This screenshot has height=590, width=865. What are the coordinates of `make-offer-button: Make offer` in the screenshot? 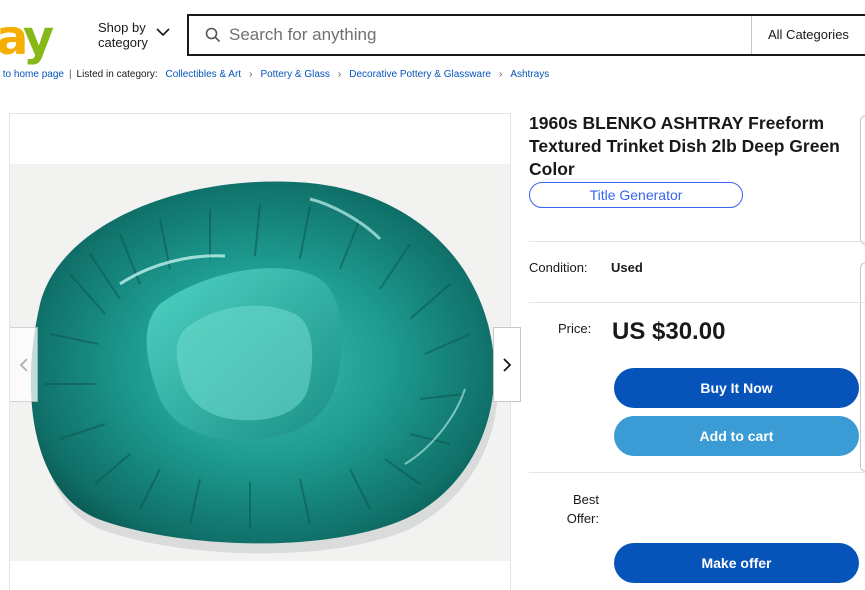 It's located at (736, 563).